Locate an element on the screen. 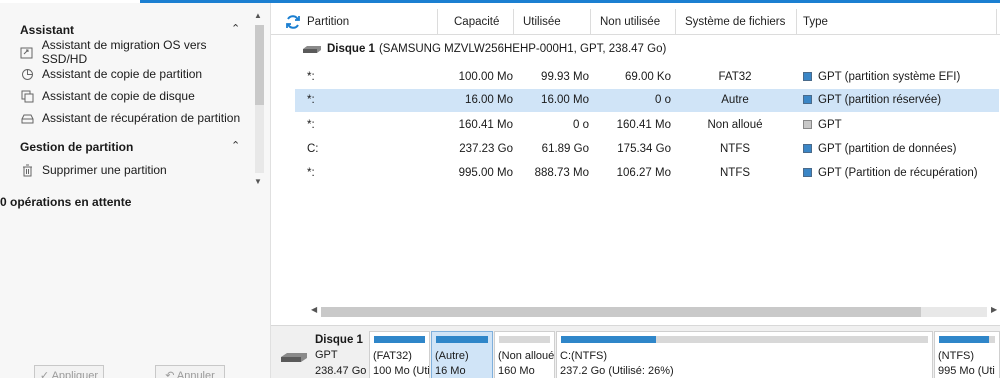 This screenshot has width=1000, height=378. sidebar-item-label: Assistant de migration OS vers SSD/HD is located at coordinates (124, 52).